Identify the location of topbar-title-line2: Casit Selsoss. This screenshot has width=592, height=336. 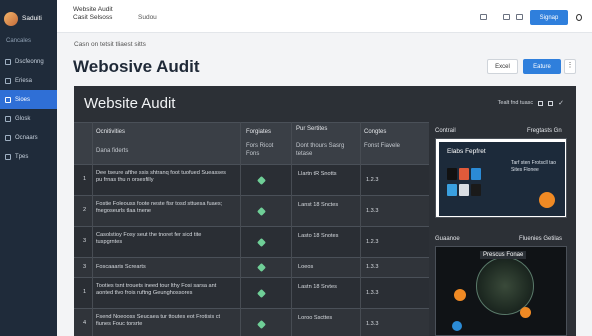
(93, 18).